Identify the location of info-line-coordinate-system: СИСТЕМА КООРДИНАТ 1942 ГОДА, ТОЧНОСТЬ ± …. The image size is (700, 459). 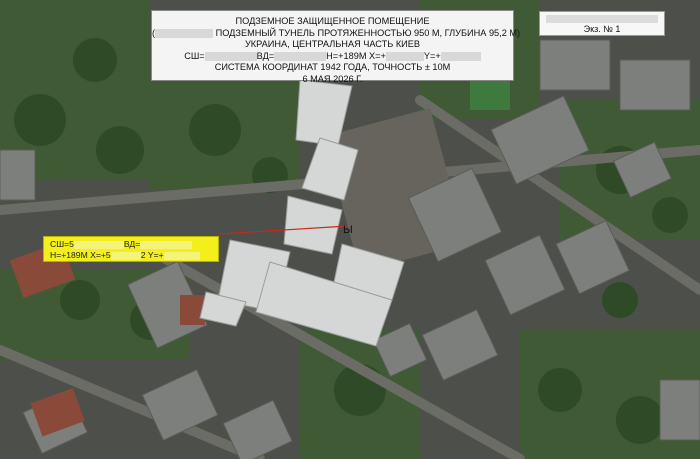
(332, 67).